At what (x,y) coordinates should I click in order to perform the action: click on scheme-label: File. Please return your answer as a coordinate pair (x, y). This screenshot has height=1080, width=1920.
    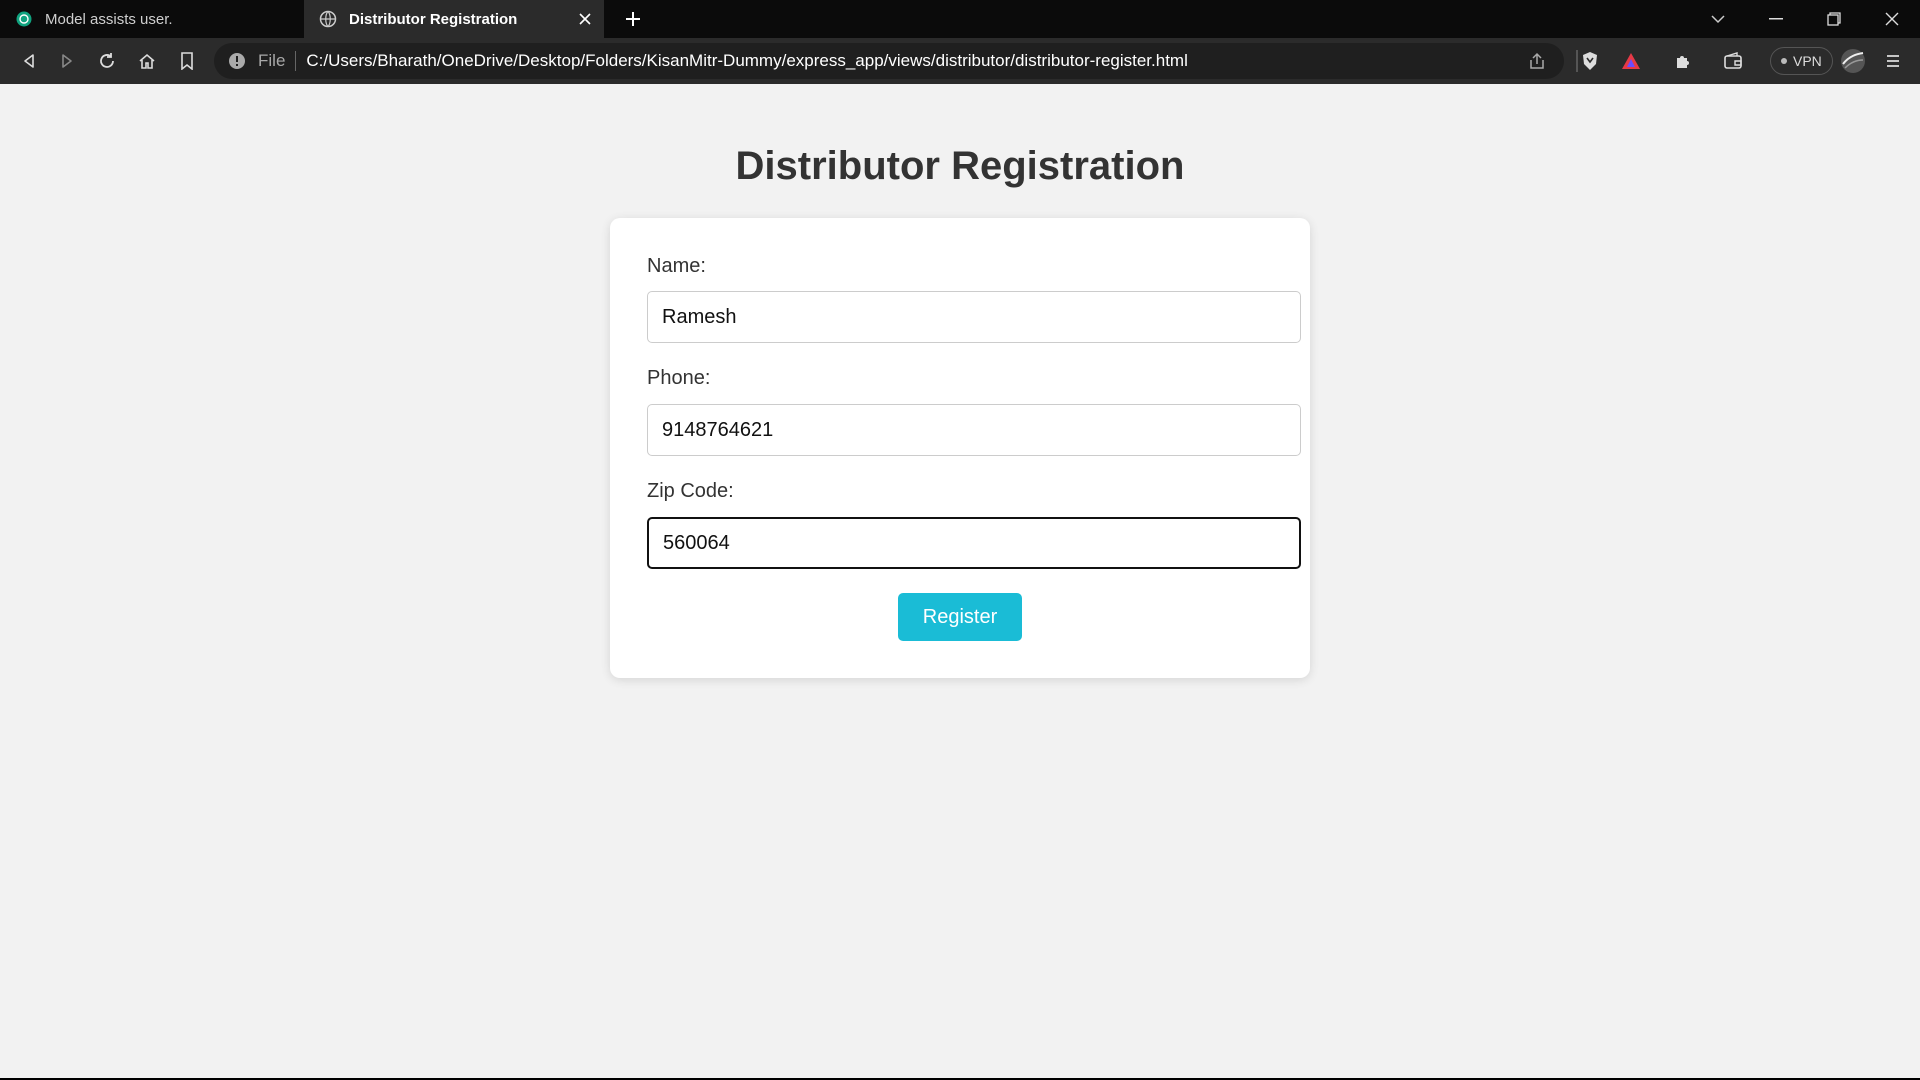
    Looking at the image, I should click on (272, 60).